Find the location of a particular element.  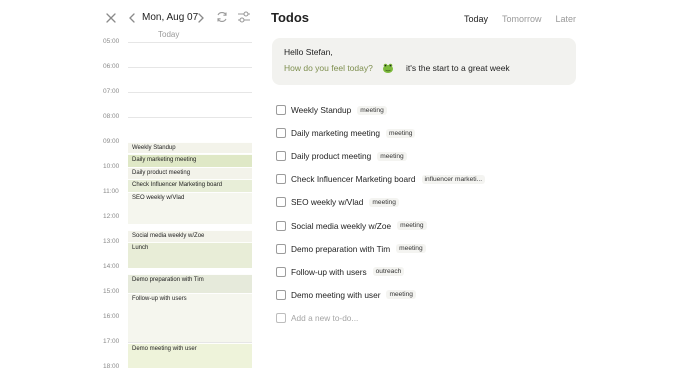

tab-later: Later is located at coordinates (565, 19).